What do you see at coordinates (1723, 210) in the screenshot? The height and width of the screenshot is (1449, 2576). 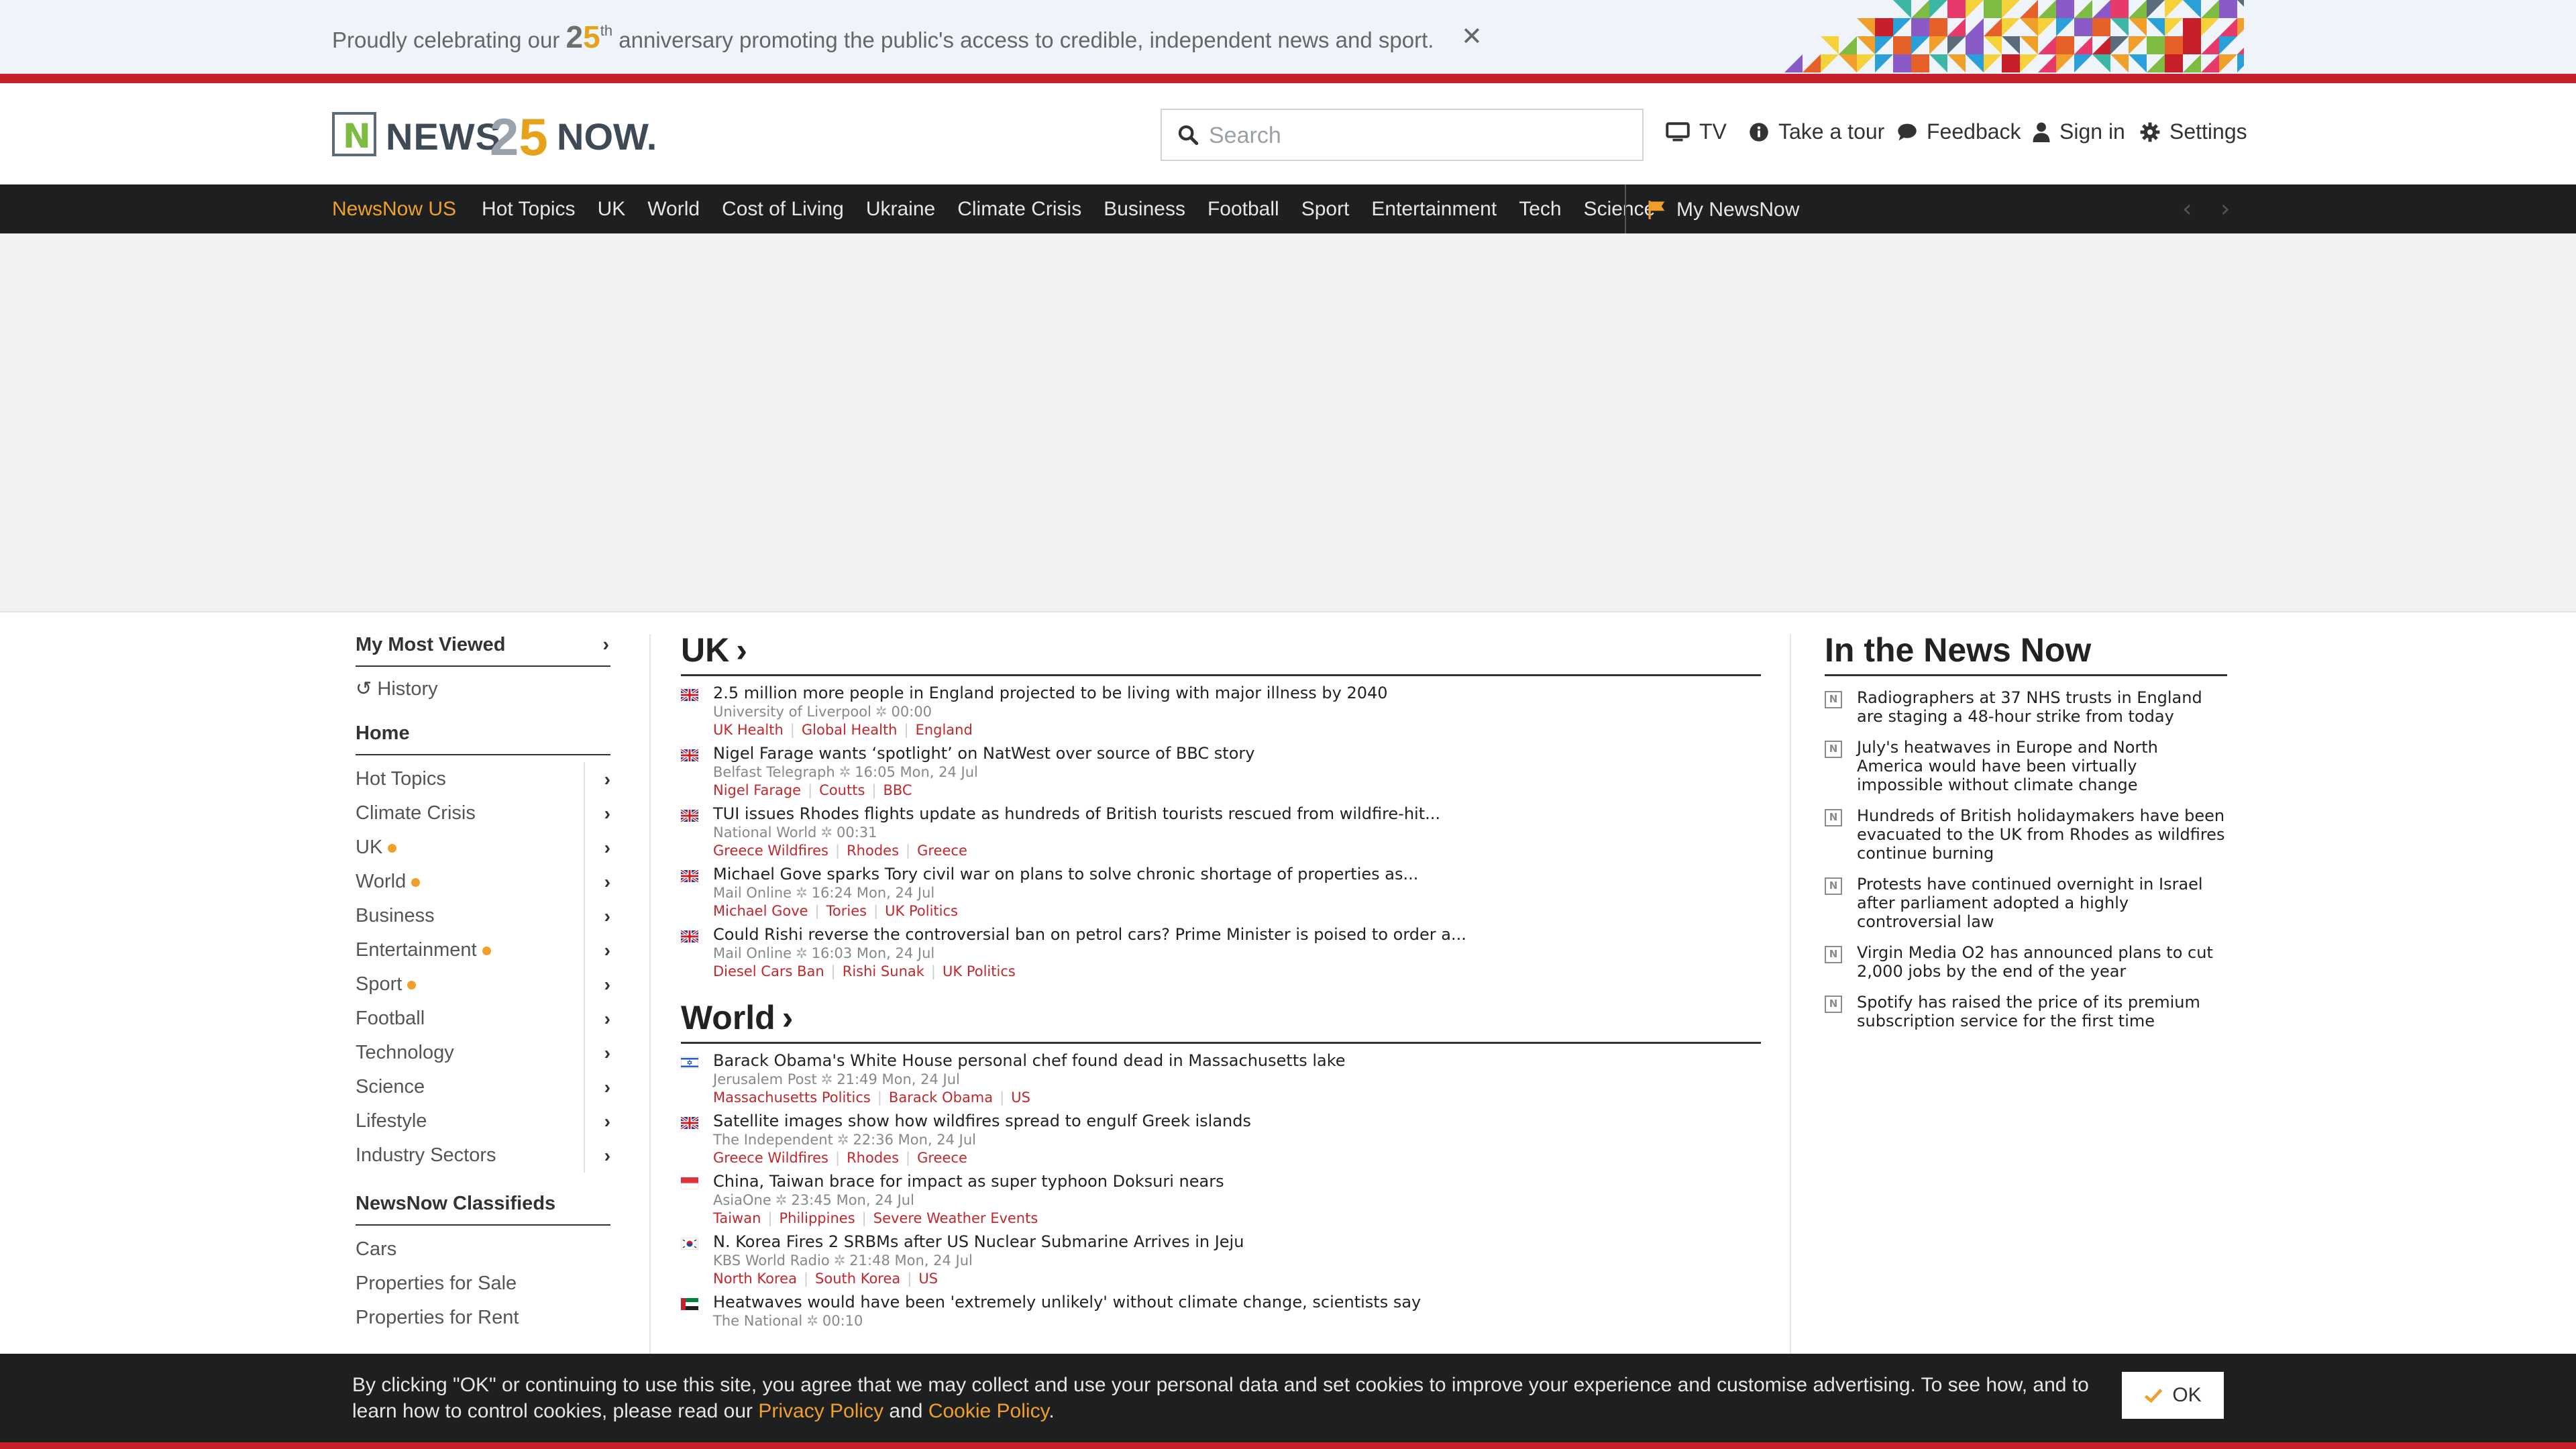 I see `my-newsnow-link: My NewsNow` at bounding box center [1723, 210].